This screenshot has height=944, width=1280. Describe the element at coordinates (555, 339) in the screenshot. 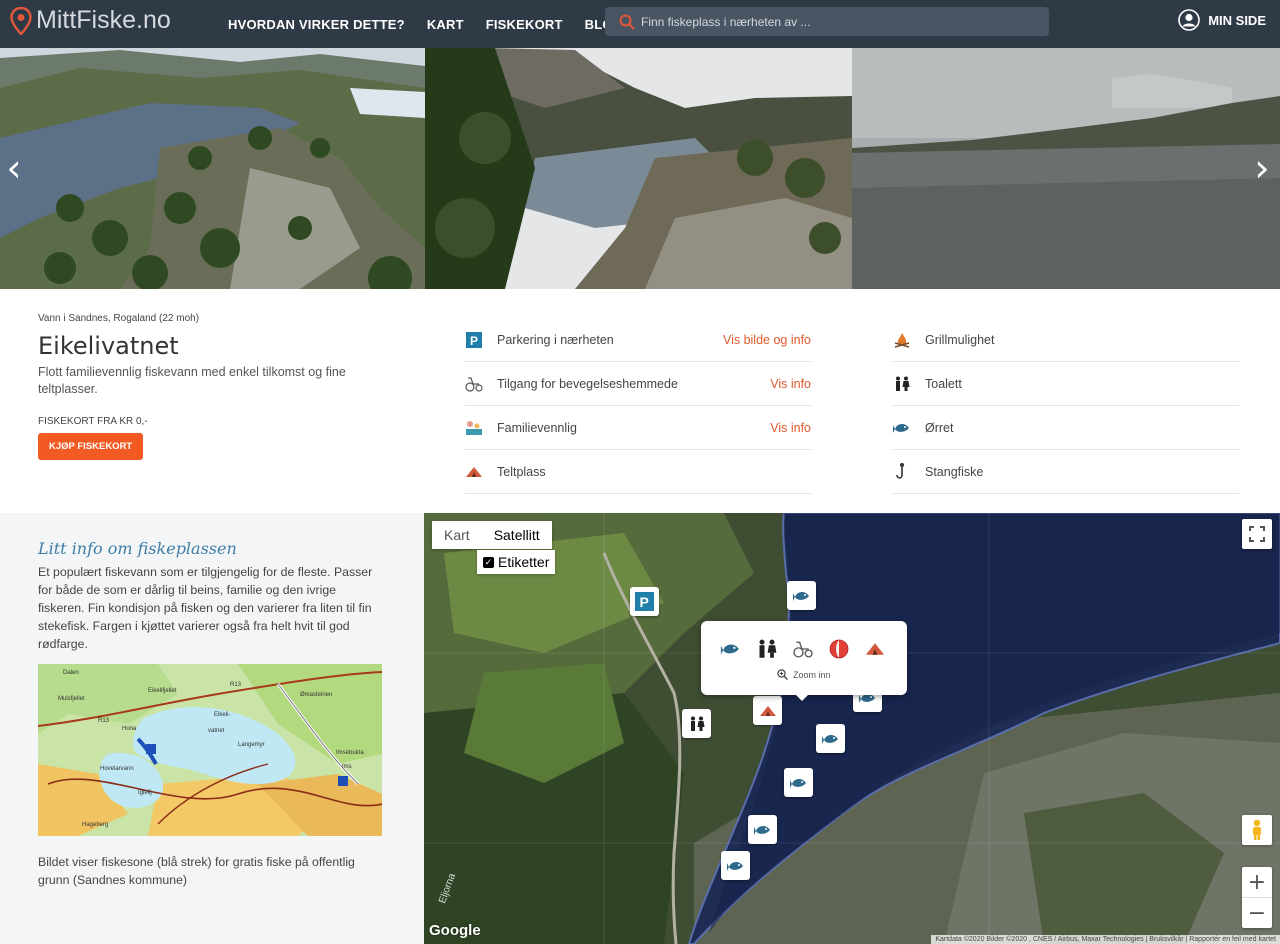

I see `feature-label: Parkering i nærheten` at that location.